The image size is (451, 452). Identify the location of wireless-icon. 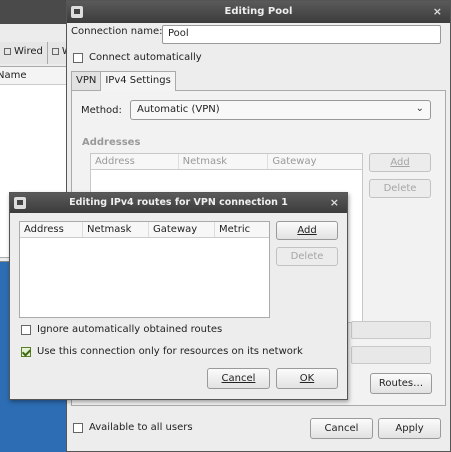
(55, 51).